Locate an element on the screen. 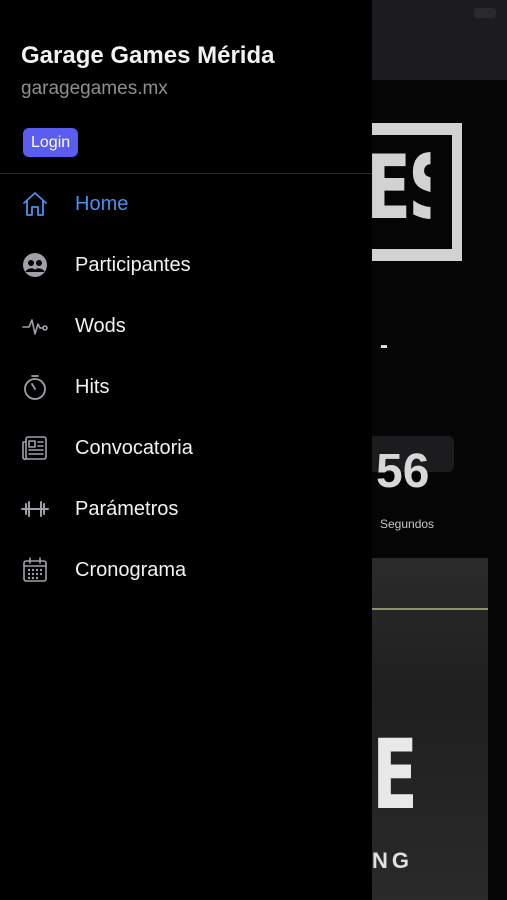 The width and height of the screenshot is (507, 900). banner-caption: NG is located at coordinates (392, 860).